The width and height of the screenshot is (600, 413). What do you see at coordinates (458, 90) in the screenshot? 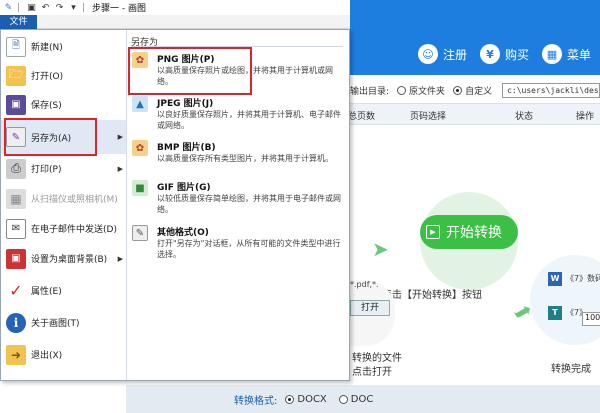
I see `custom-folder-radio` at bounding box center [458, 90].